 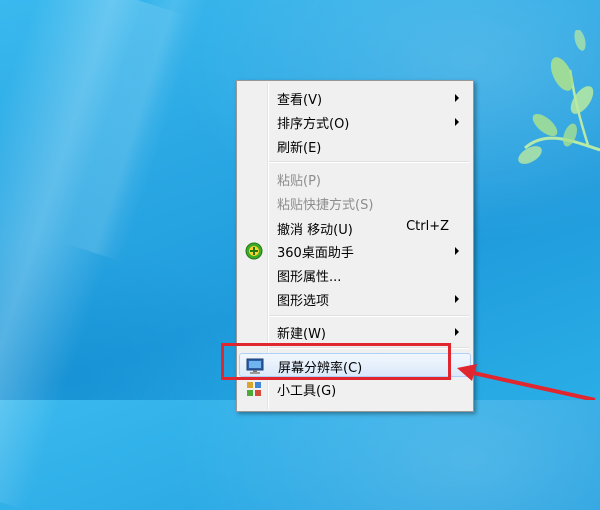 What do you see at coordinates (355, 228) in the screenshot?
I see `menu-item-undo-move: 撤消 移动(U) Ctrl+Z` at bounding box center [355, 228].